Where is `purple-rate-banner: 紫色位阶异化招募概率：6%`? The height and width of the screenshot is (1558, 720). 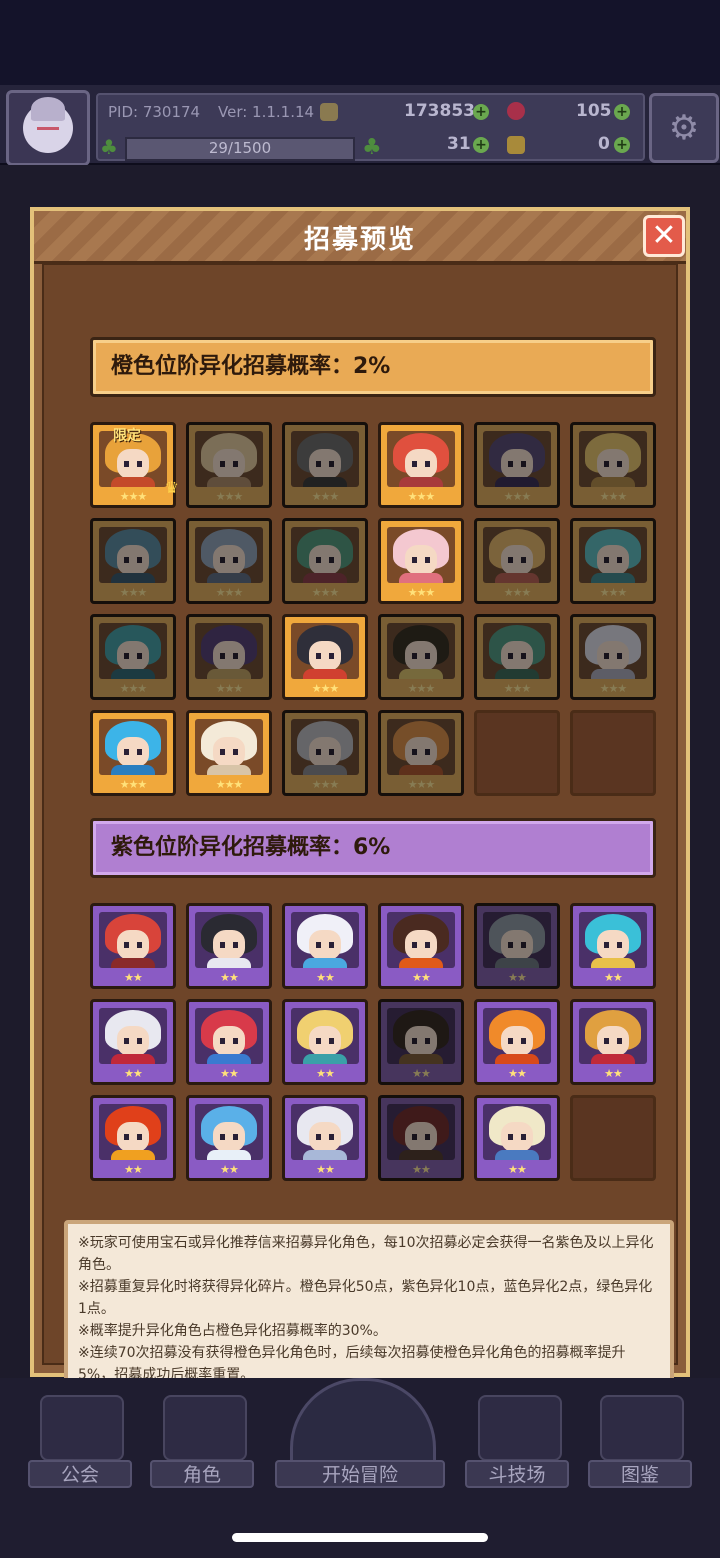 purple-rate-banner: 紫色位阶异化招募概率：6% is located at coordinates (373, 848).